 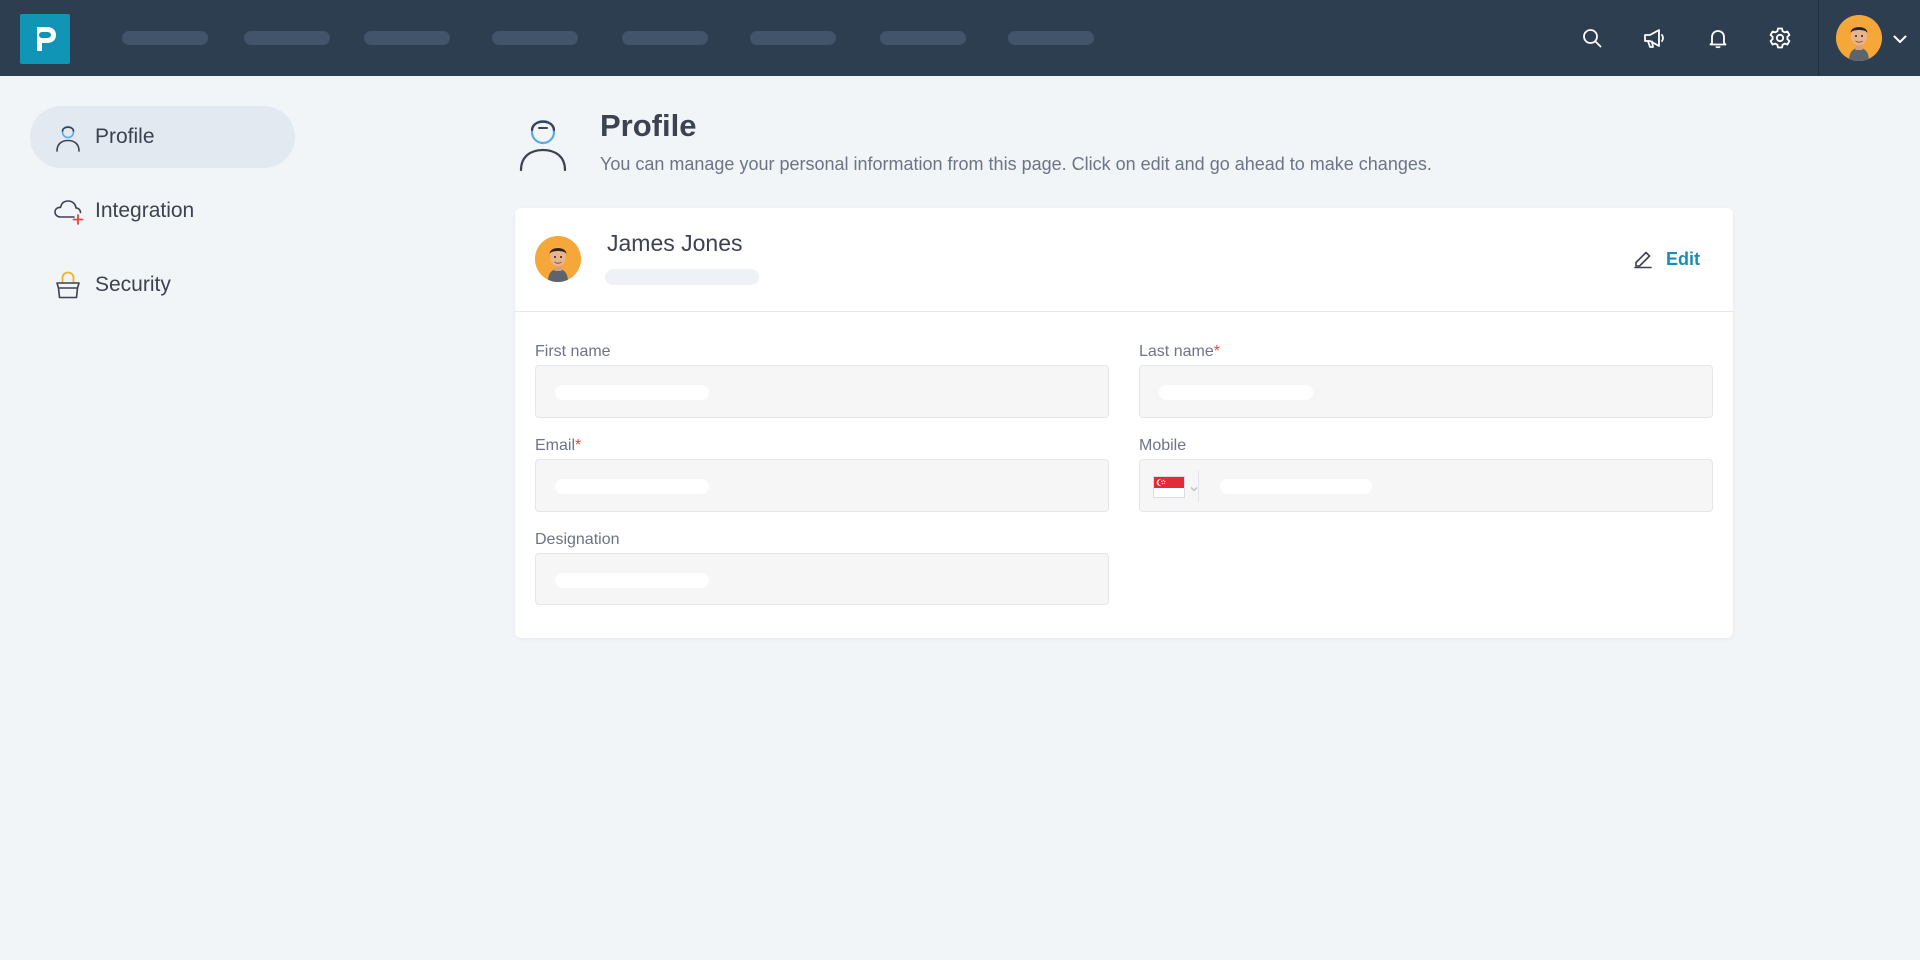 What do you see at coordinates (822, 391) in the screenshot?
I see `first-name-field` at bounding box center [822, 391].